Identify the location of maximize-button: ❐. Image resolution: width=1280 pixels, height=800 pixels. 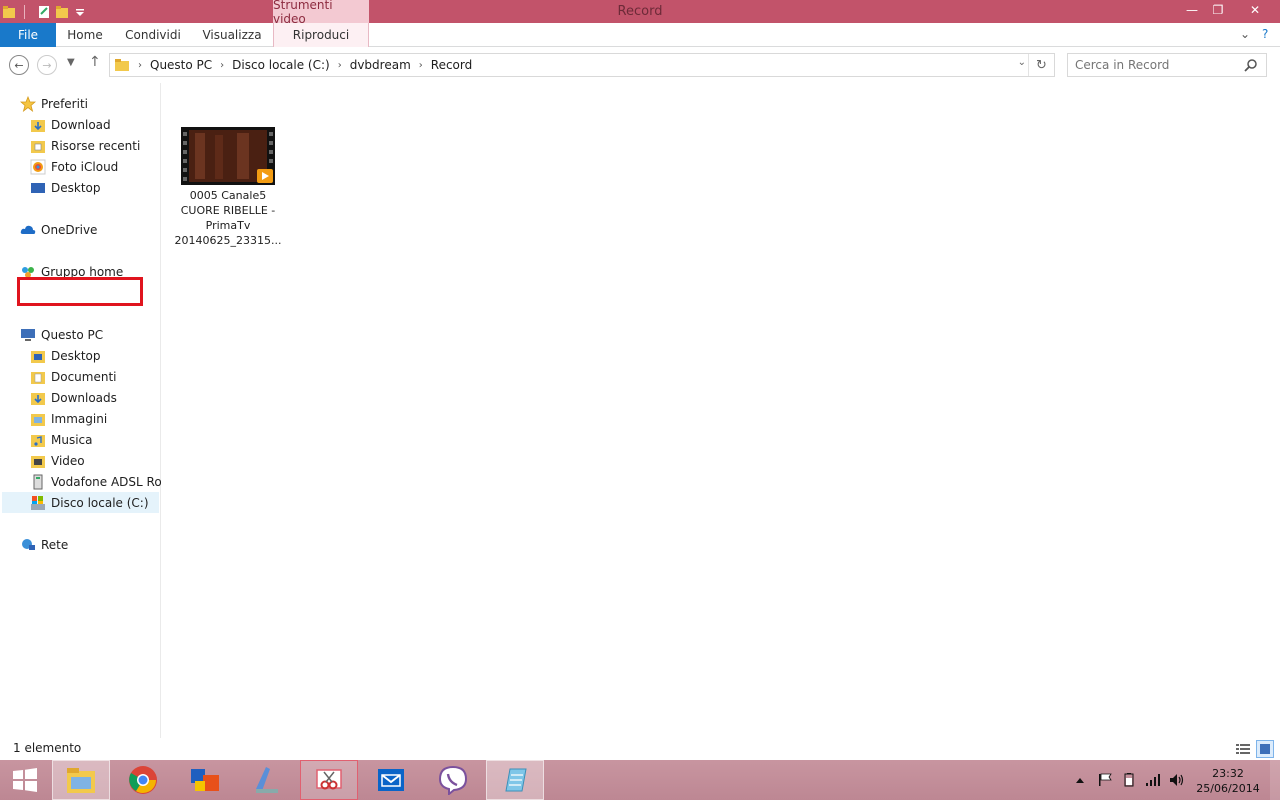
(1218, 10).